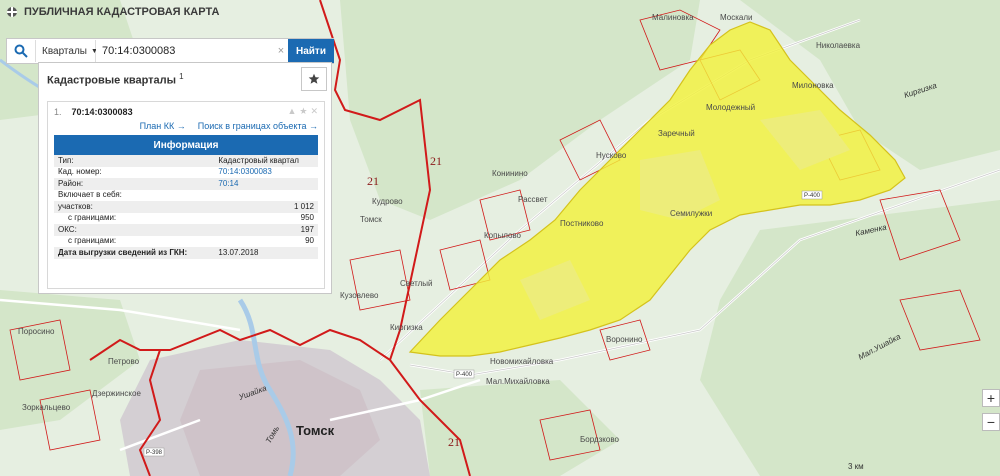 This screenshot has width=1000, height=476. Describe the element at coordinates (266, 184) in the screenshot. I see `row-value-link: 70:14` at that location.